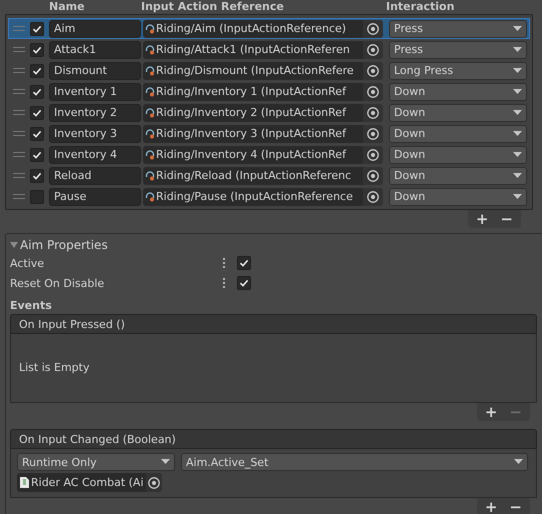 The image size is (542, 514). I want to click on list-row: Inventory 2 Riding/Inventory 2 (InputActionRef Down, so click(269, 112).